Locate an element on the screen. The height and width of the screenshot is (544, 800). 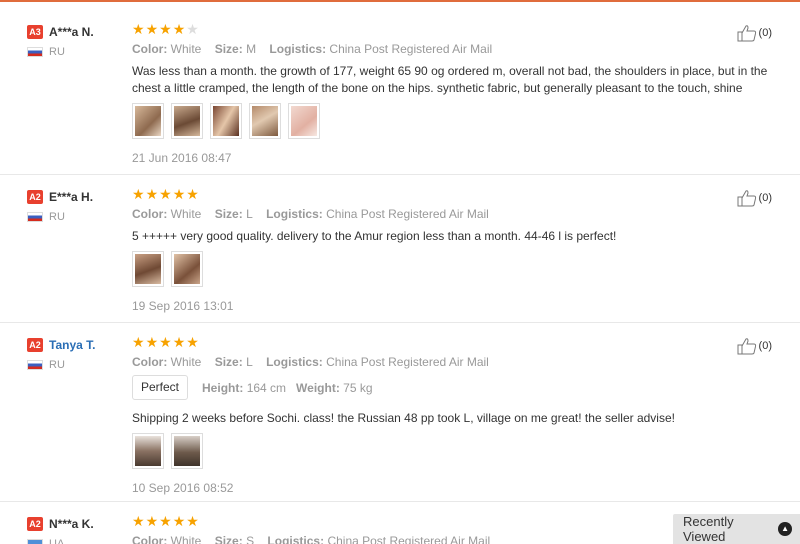
recently-viewed-label: Recently Viewed is located at coordinates (708, 529).